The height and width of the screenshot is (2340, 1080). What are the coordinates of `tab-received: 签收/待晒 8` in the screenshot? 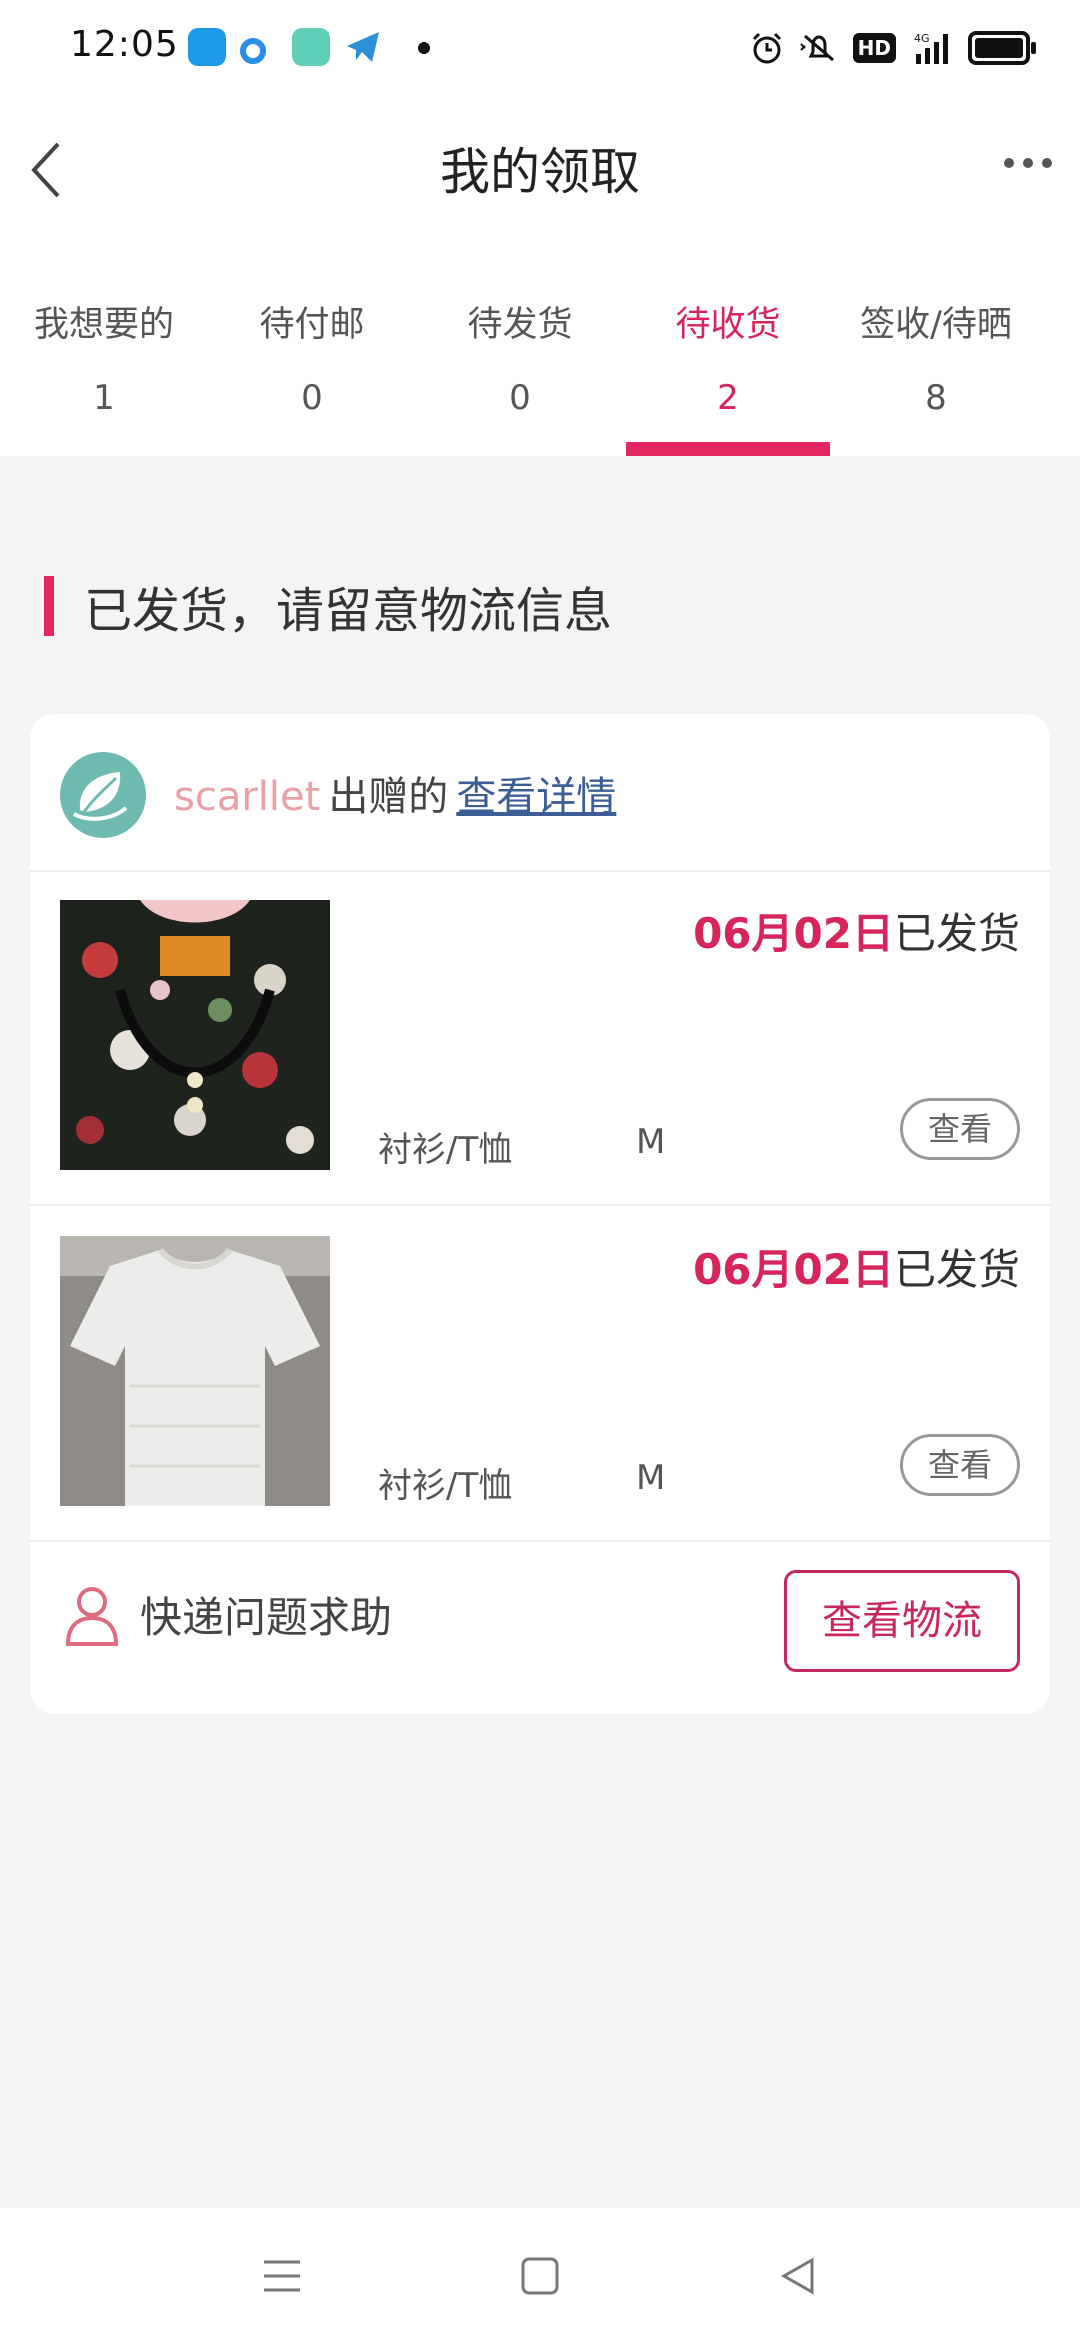 It's located at (936, 373).